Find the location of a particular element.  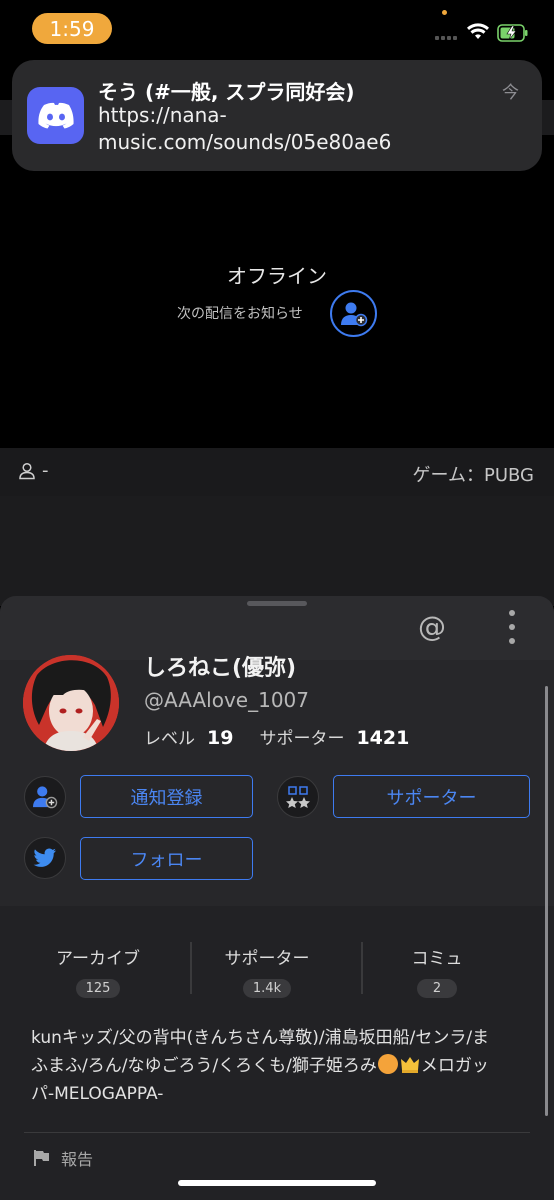

report-label: 報告 is located at coordinates (77, 1159).